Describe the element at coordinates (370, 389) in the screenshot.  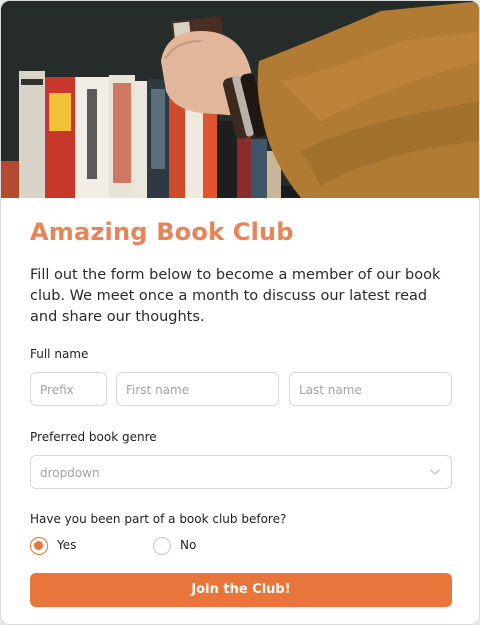
I see `last-name-input: Last name` at that location.